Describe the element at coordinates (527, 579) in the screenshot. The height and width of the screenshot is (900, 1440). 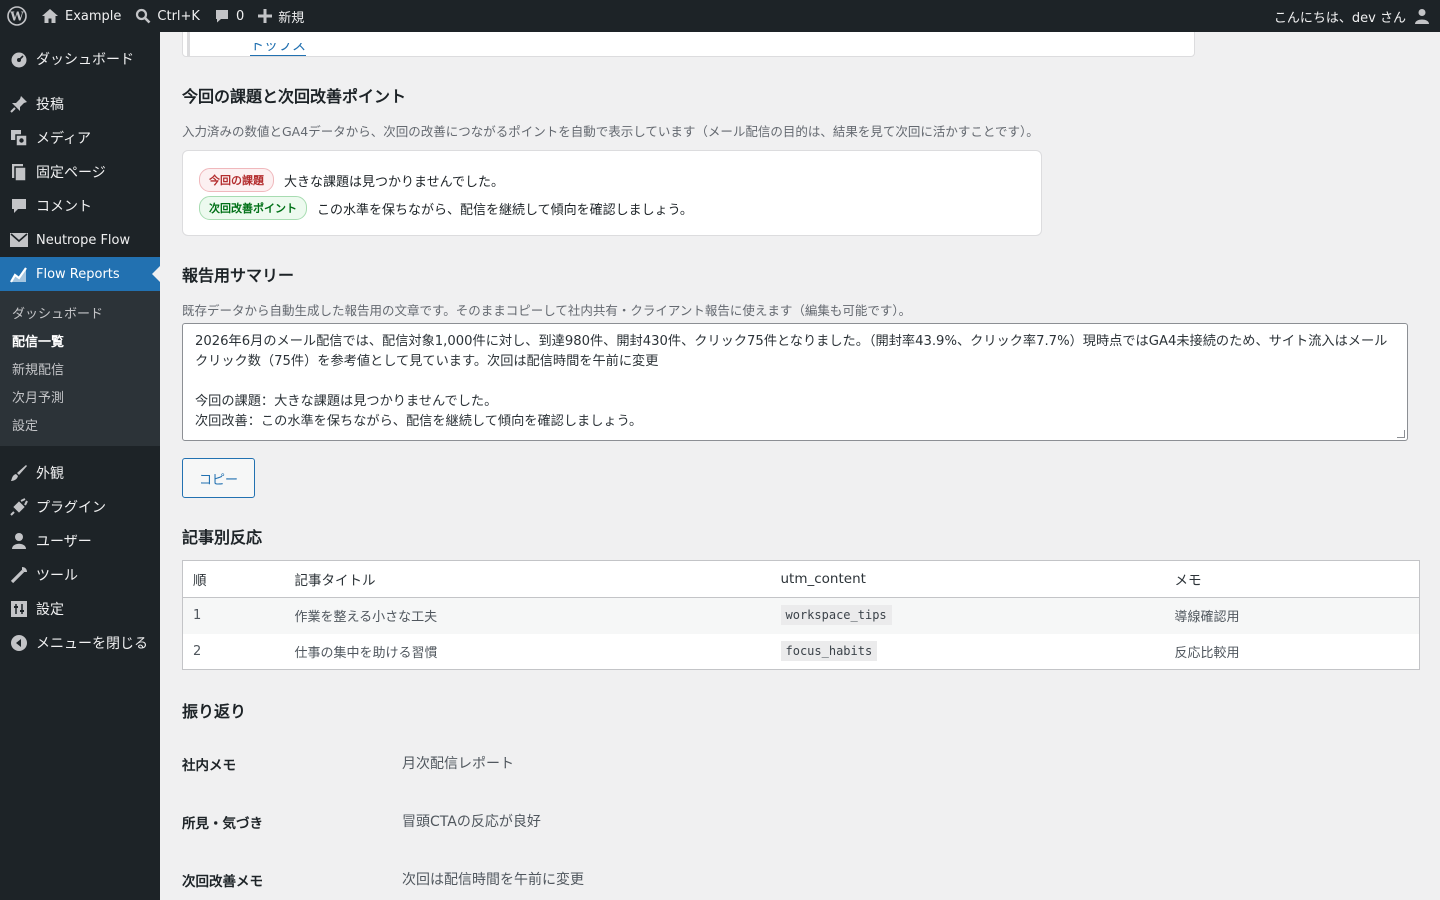
I see `col-title: 記事タイトル` at that location.